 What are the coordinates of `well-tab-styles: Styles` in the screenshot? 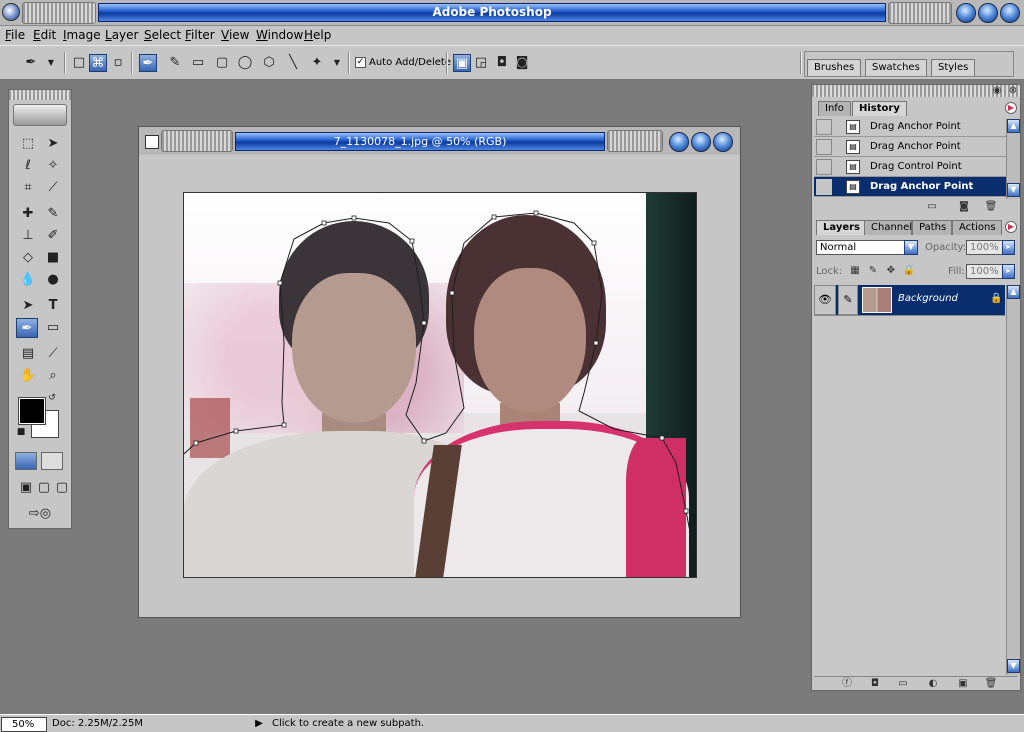 It's located at (953, 67).